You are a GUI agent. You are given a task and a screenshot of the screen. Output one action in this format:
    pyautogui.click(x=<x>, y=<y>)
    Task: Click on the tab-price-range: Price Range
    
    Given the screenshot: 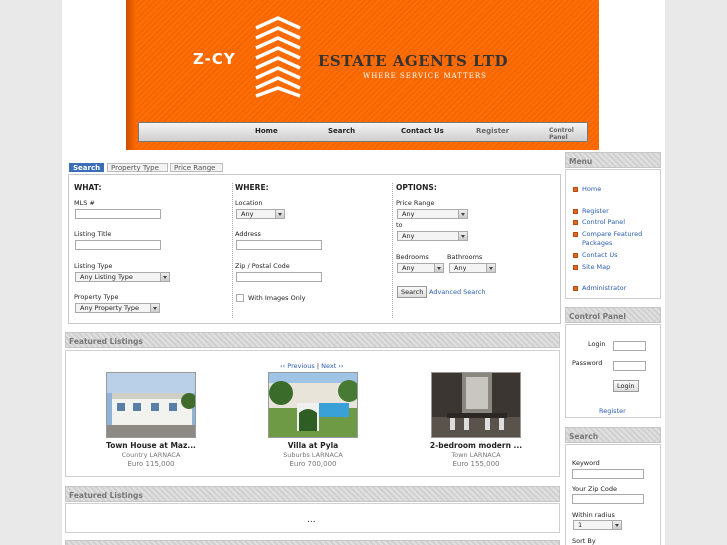 What is the action you would take?
    pyautogui.click(x=196, y=167)
    